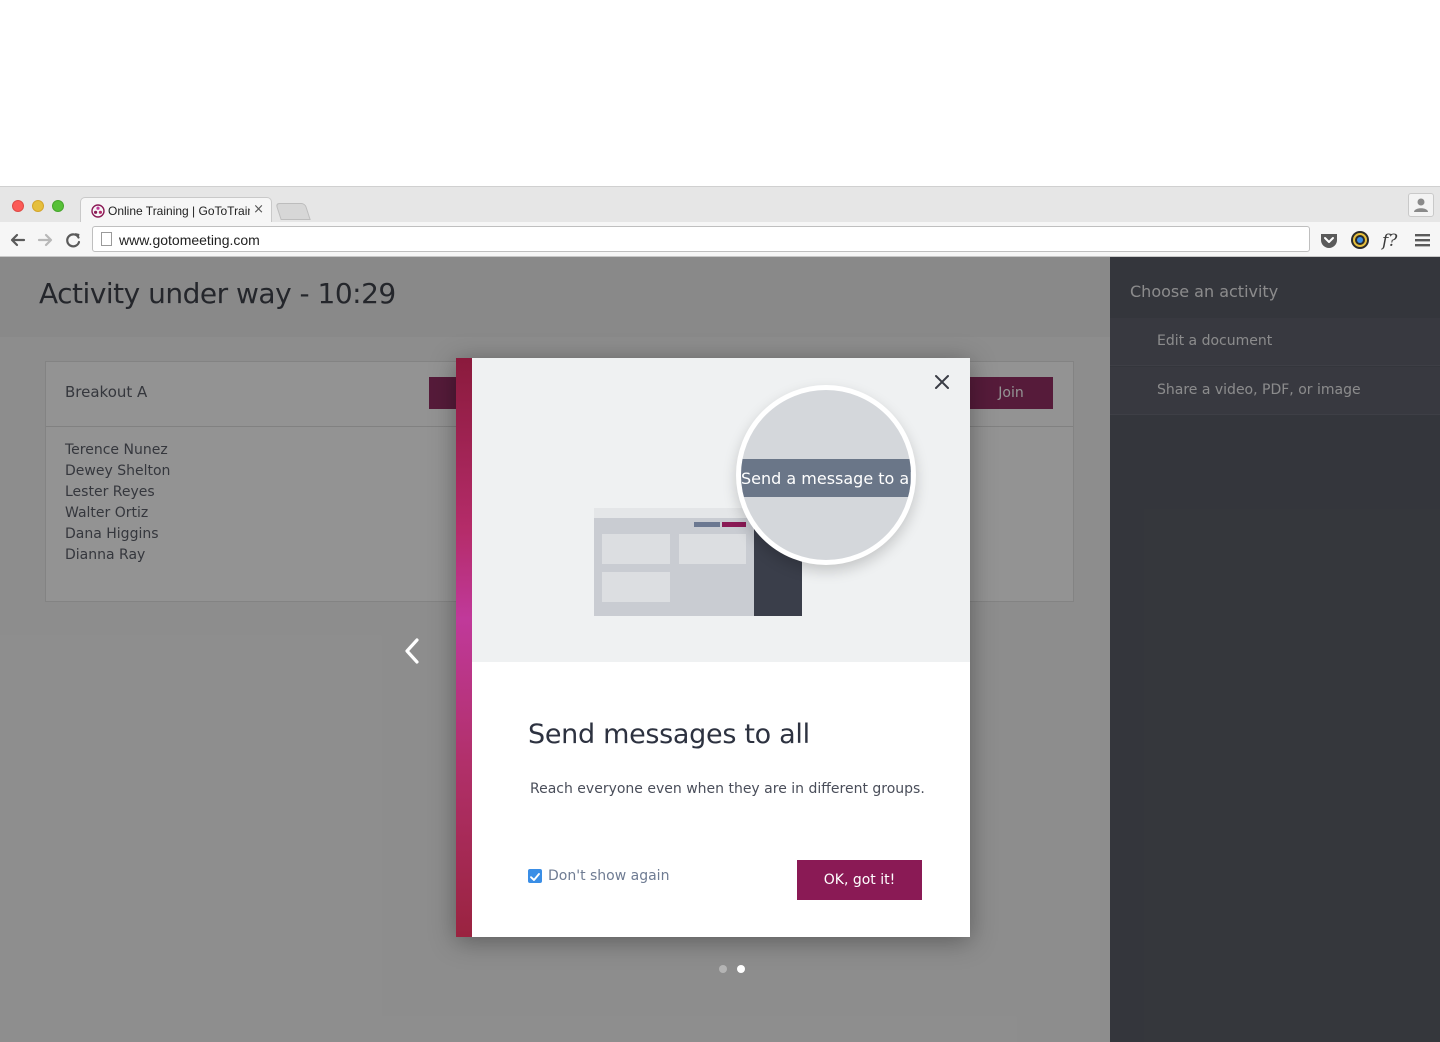 The image size is (1440, 1042). What do you see at coordinates (58, 206) in the screenshot?
I see `maximize-window-button` at bounding box center [58, 206].